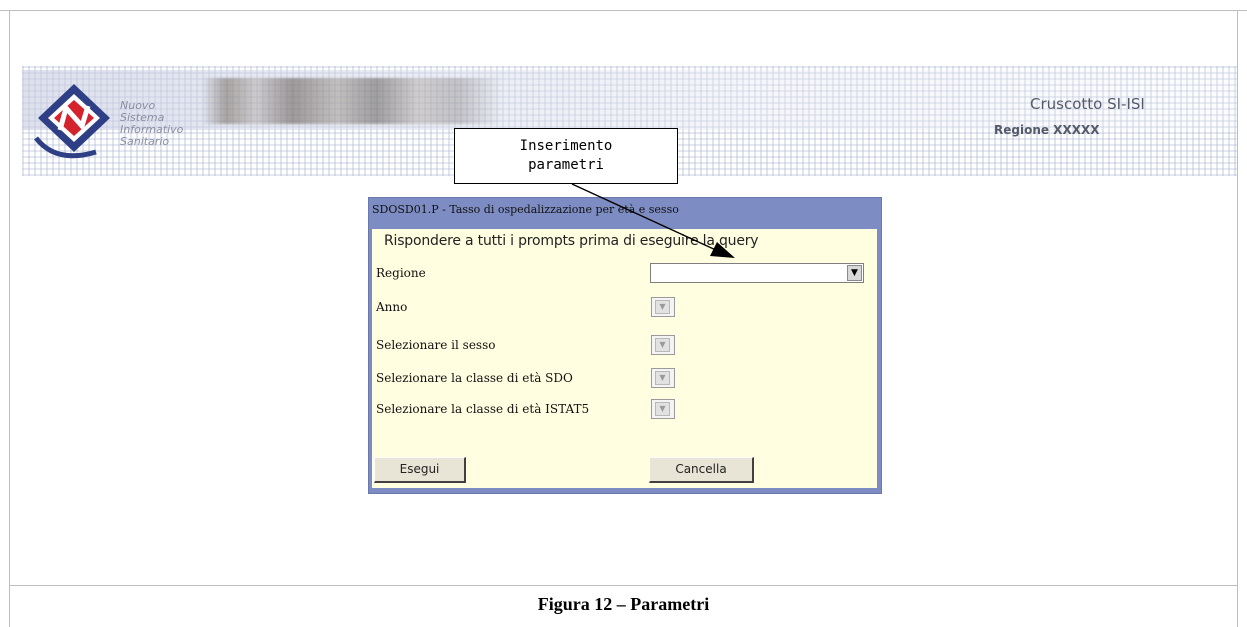 The height and width of the screenshot is (627, 1247). I want to click on sesso-select: ▼, so click(663, 345).